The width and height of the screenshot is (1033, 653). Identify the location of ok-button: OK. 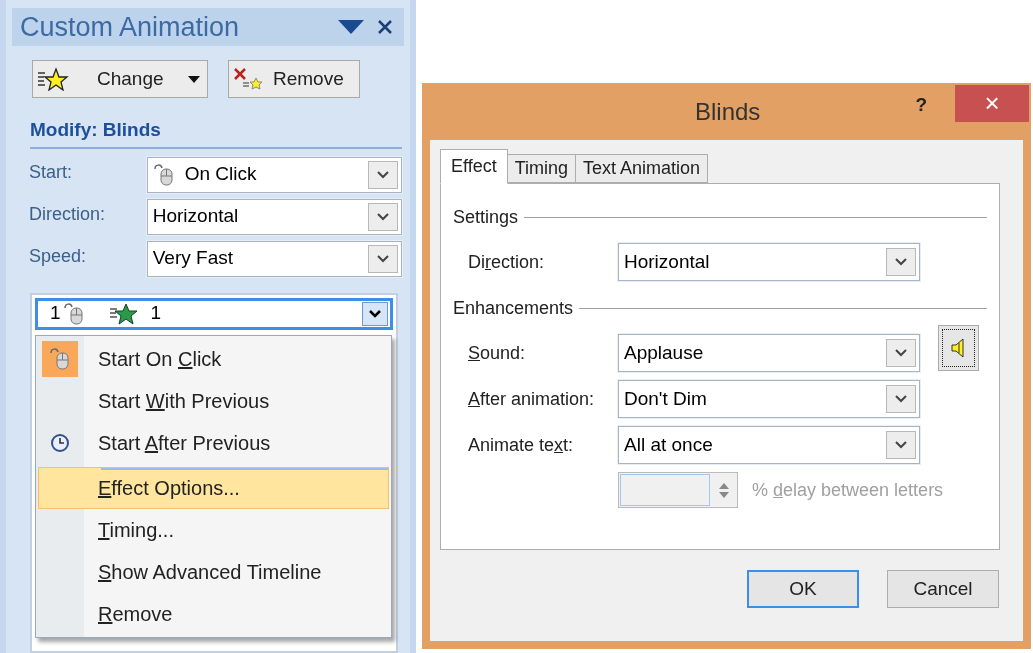
(803, 589).